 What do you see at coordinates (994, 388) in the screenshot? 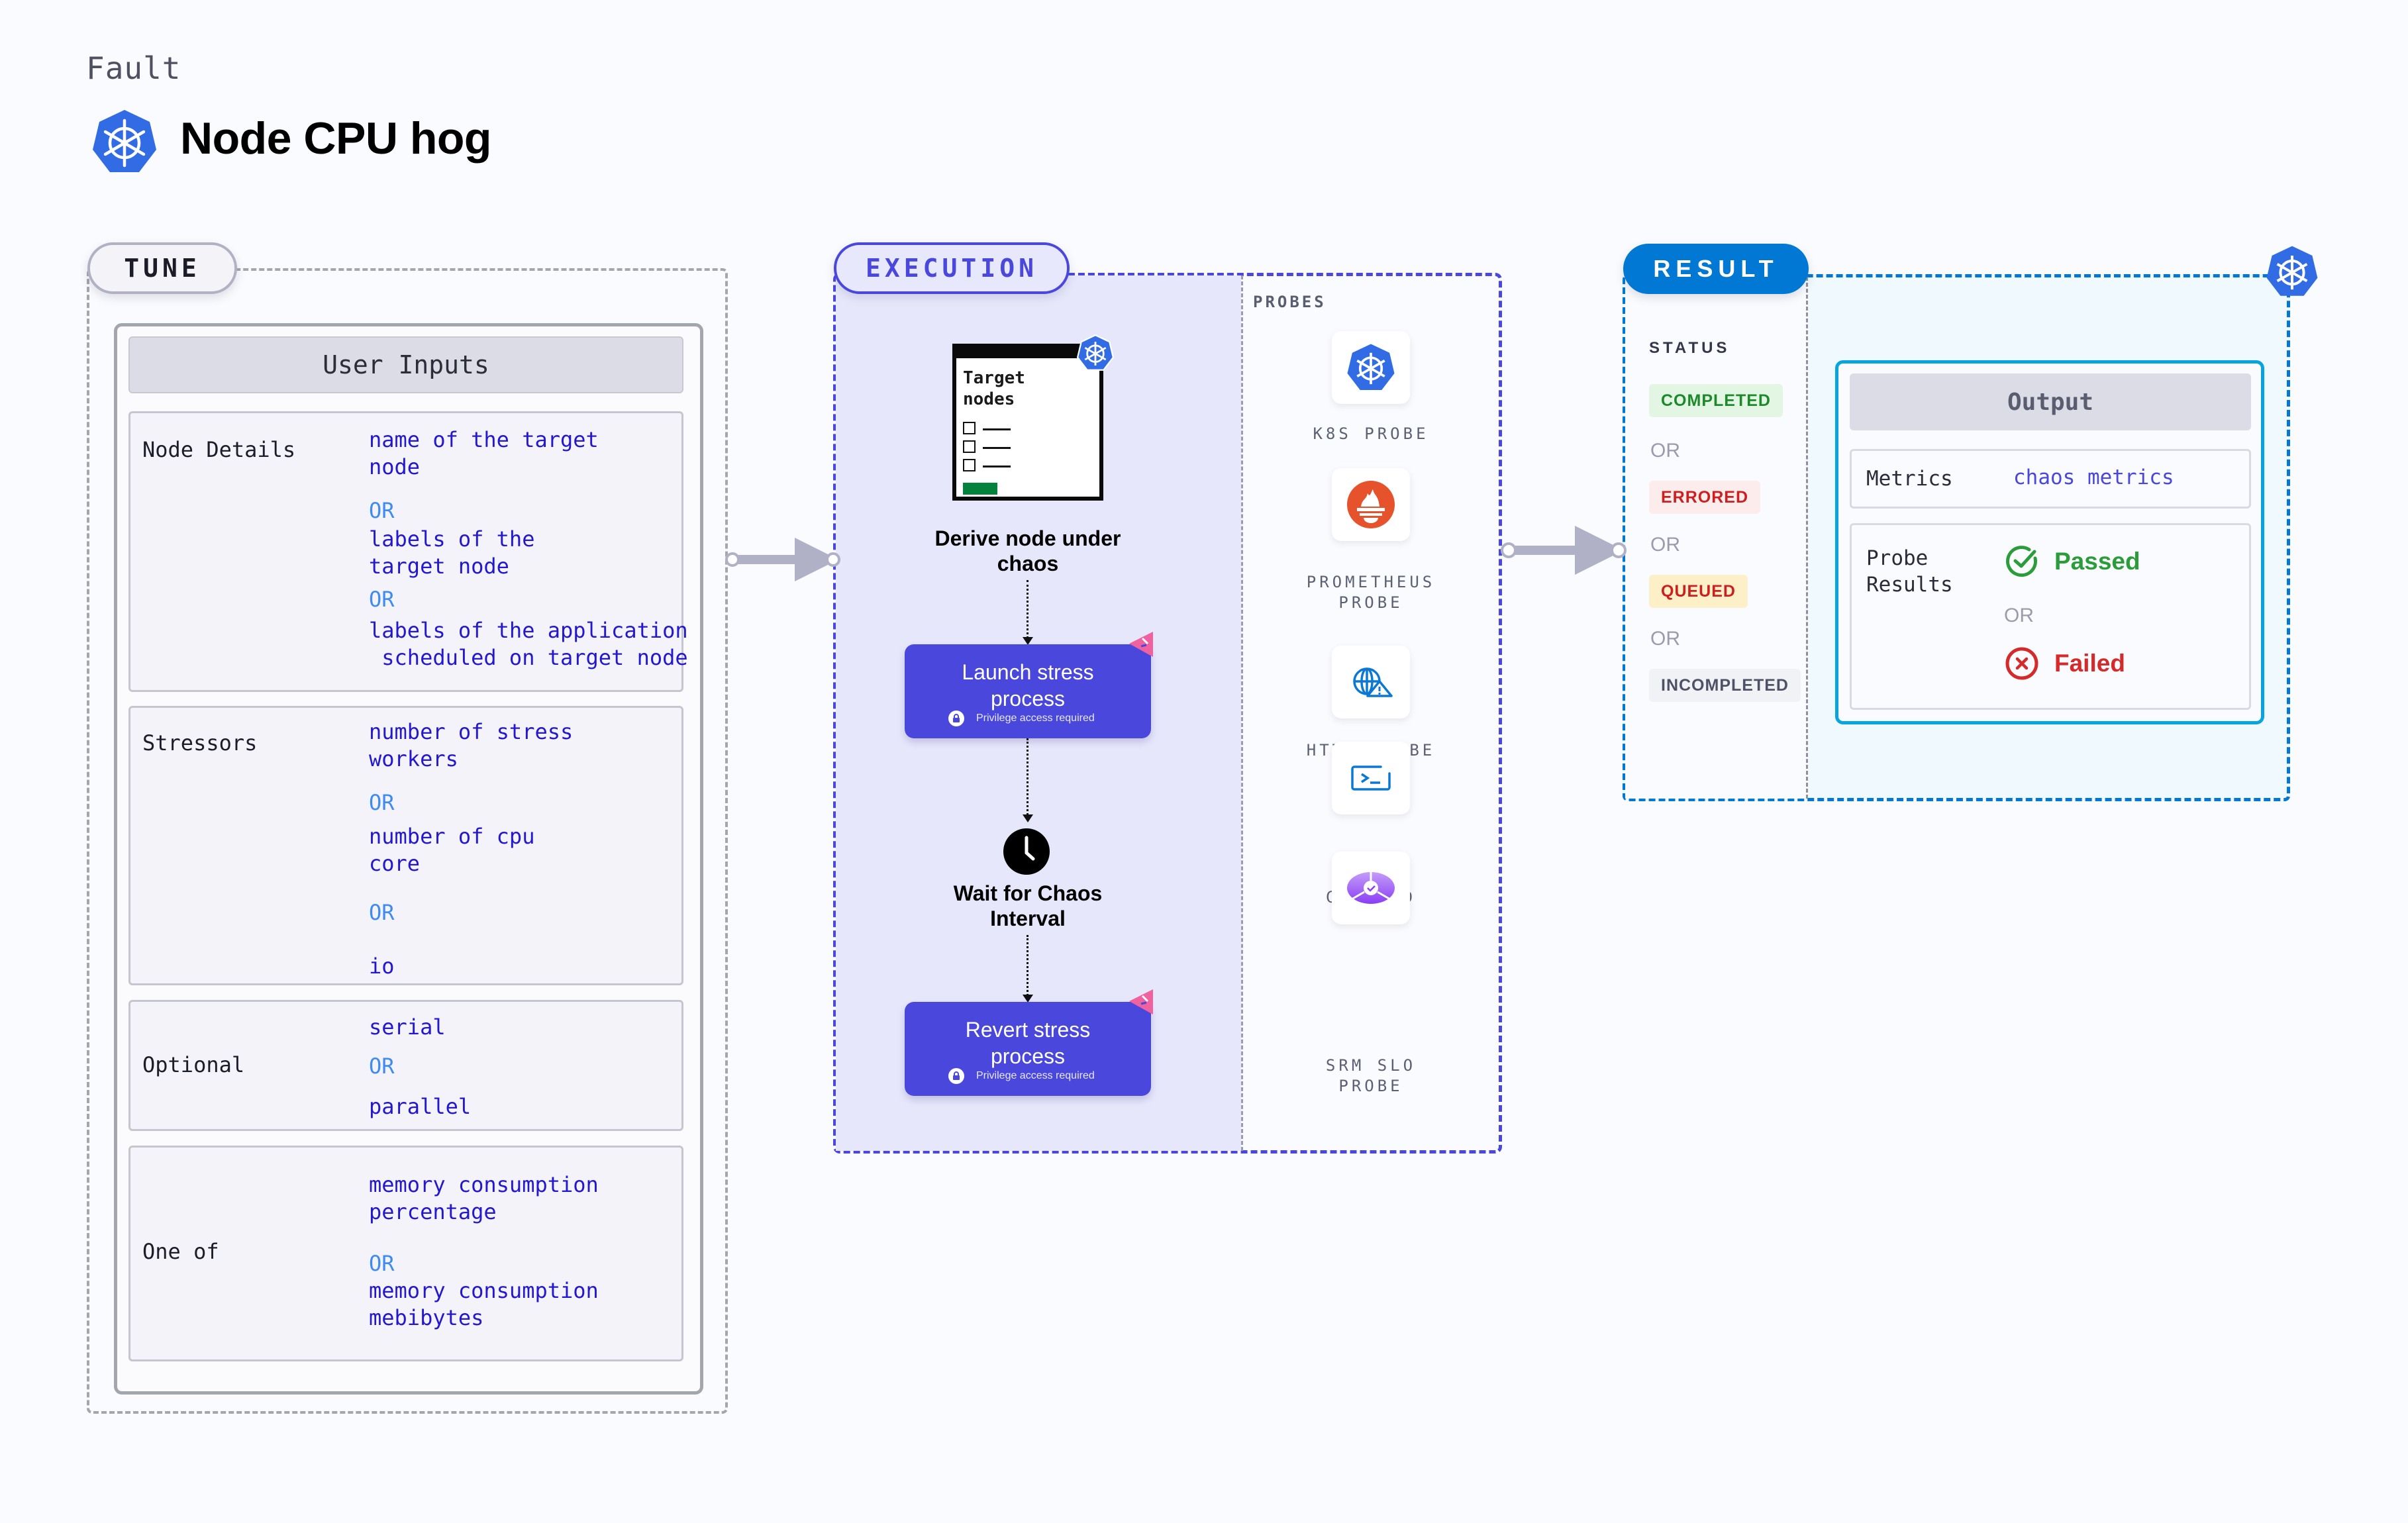
I see `target-nodes-title: Target nodes` at bounding box center [994, 388].